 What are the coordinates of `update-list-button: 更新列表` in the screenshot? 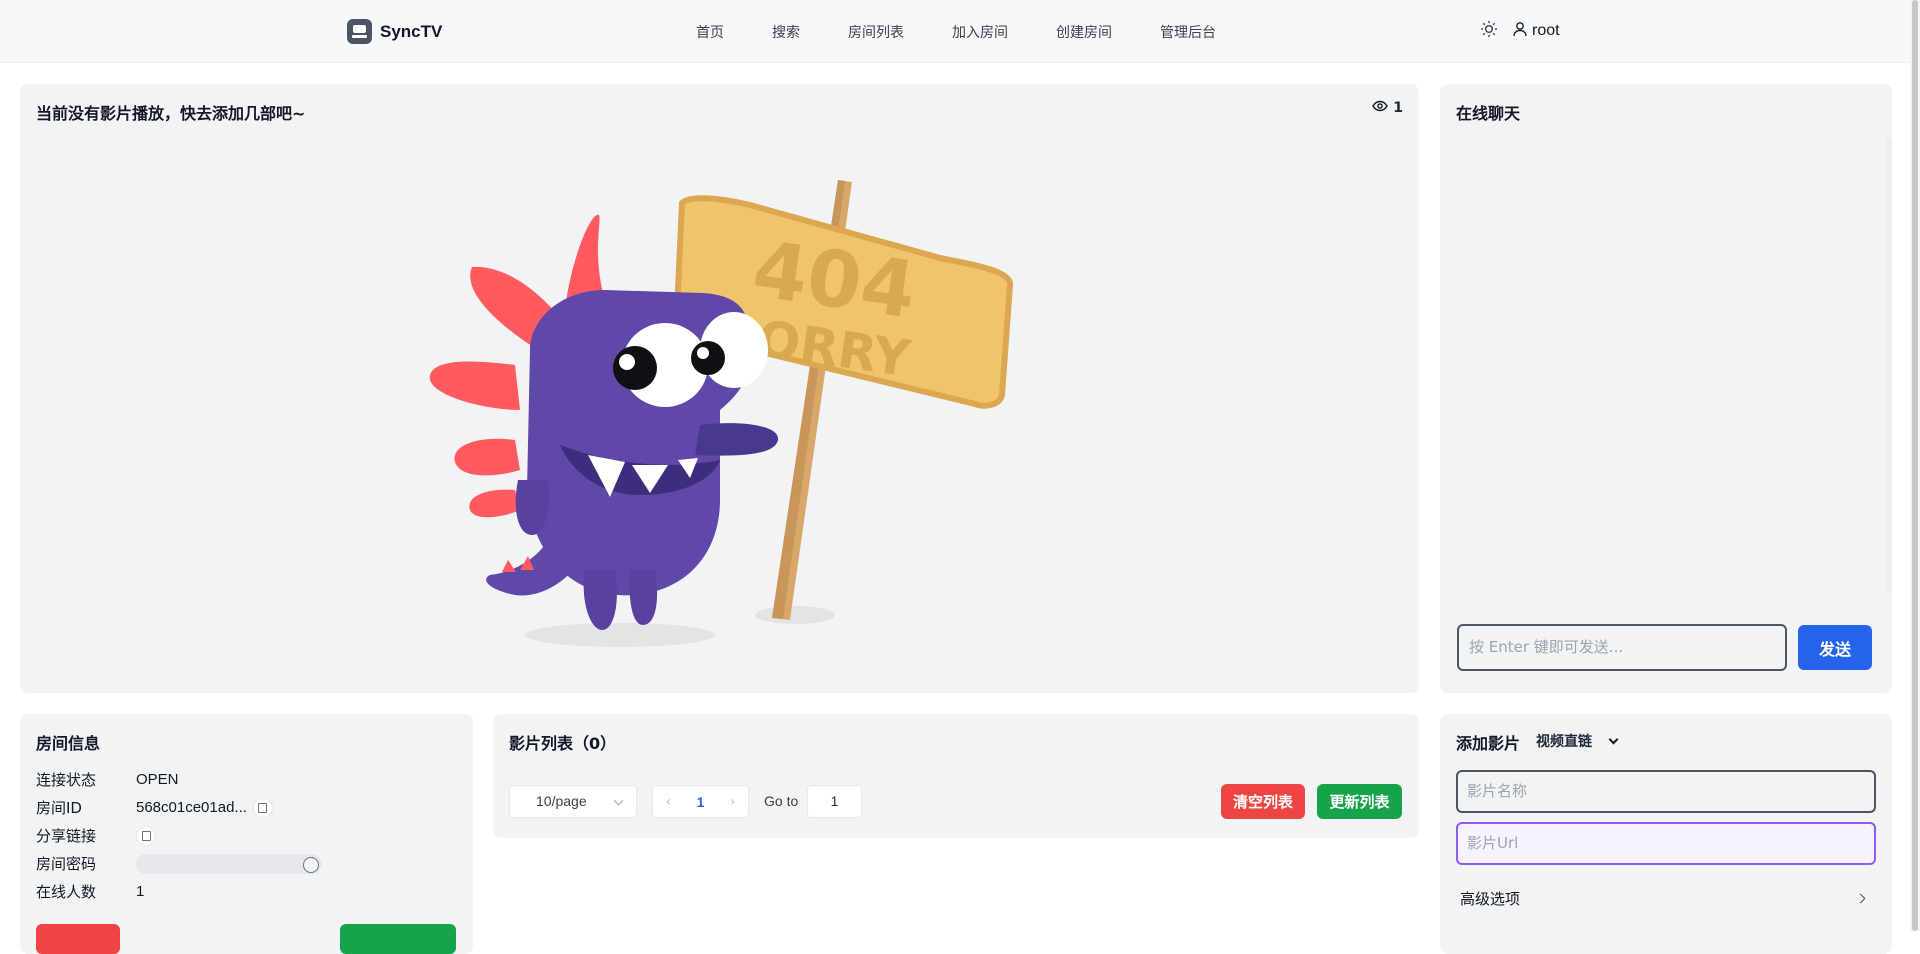 It's located at (1359, 801).